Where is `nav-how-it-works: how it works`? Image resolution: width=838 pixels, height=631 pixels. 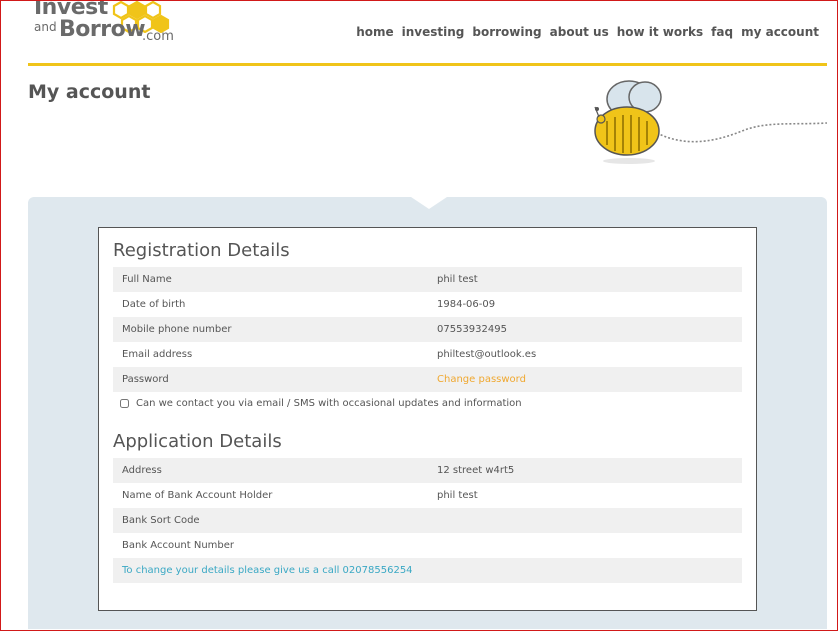
nav-how-it-works: how it works is located at coordinates (660, 32).